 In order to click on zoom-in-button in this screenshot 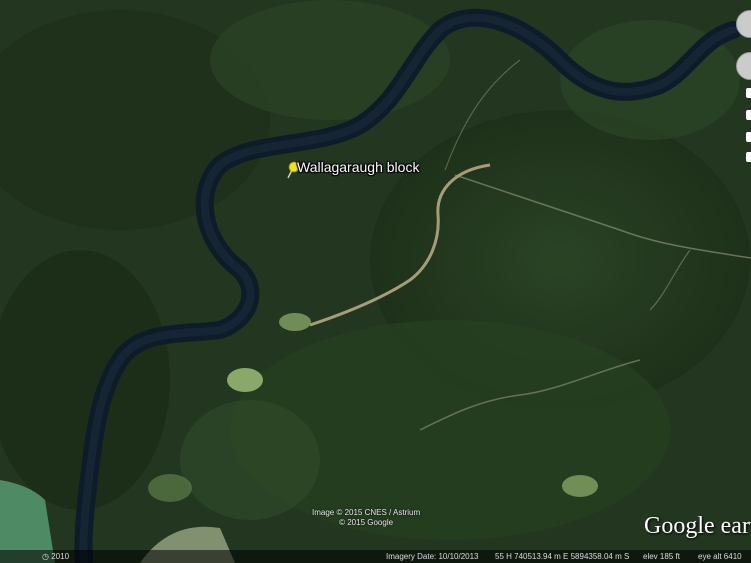, I will do `click(748, 93)`.